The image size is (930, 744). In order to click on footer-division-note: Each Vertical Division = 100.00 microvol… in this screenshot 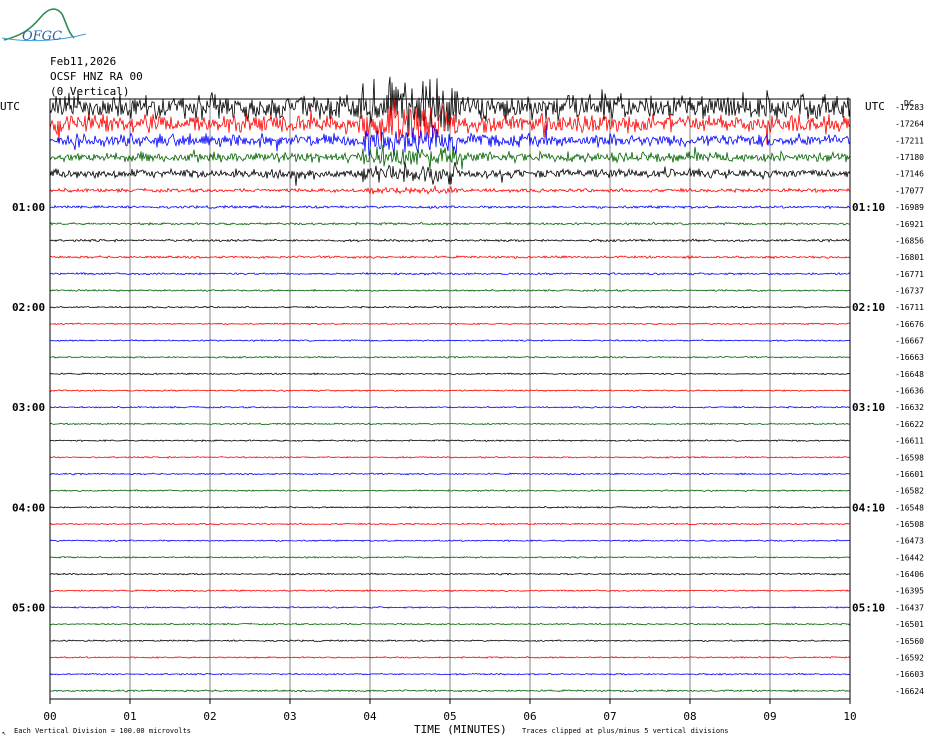, I will do `click(102, 731)`.